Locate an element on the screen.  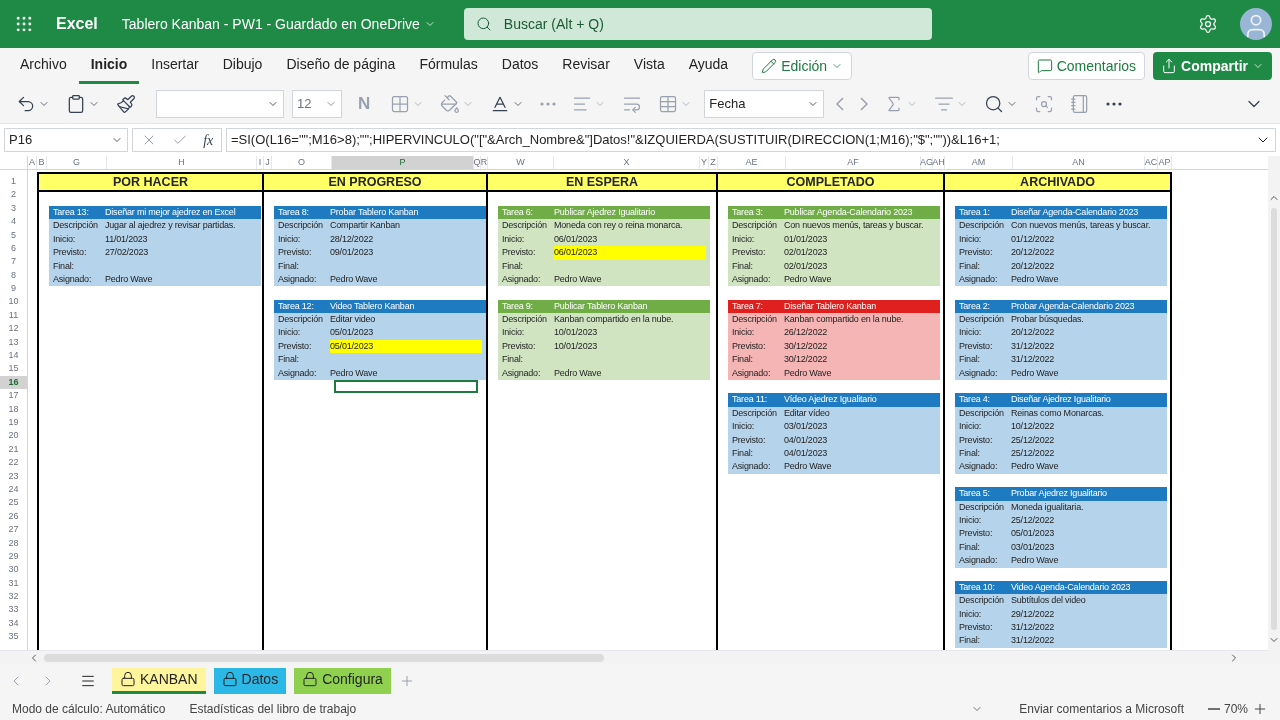
row-header: 2 is located at coordinates (13, 195).